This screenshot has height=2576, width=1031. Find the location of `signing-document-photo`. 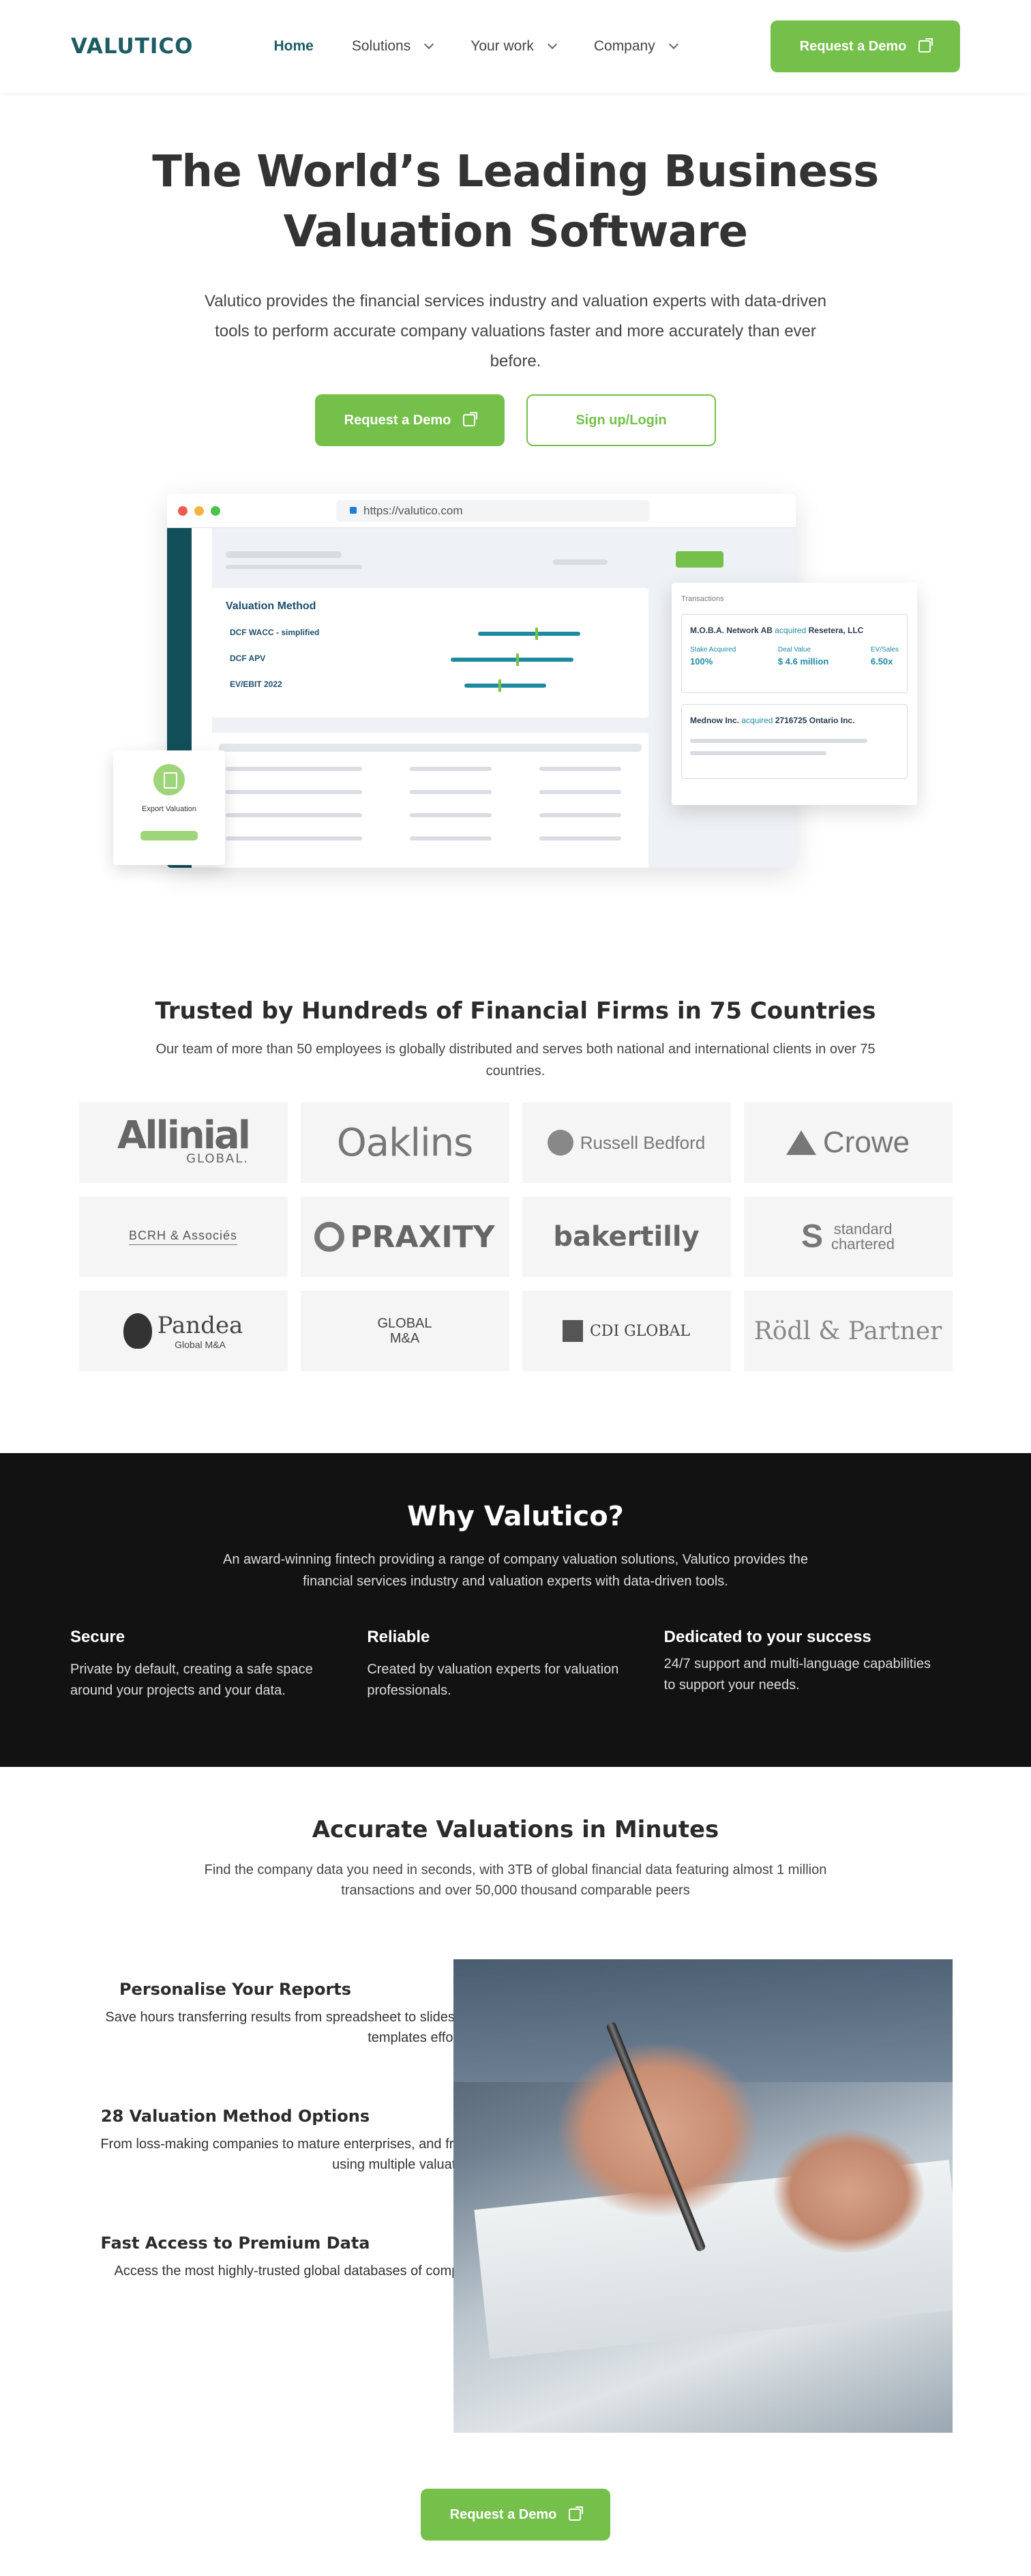

signing-document-photo is located at coordinates (703, 2196).